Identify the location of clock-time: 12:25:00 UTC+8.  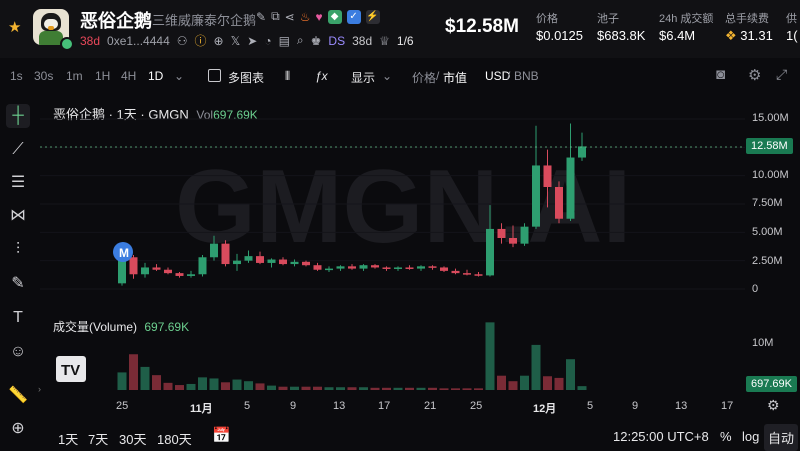
(661, 436).